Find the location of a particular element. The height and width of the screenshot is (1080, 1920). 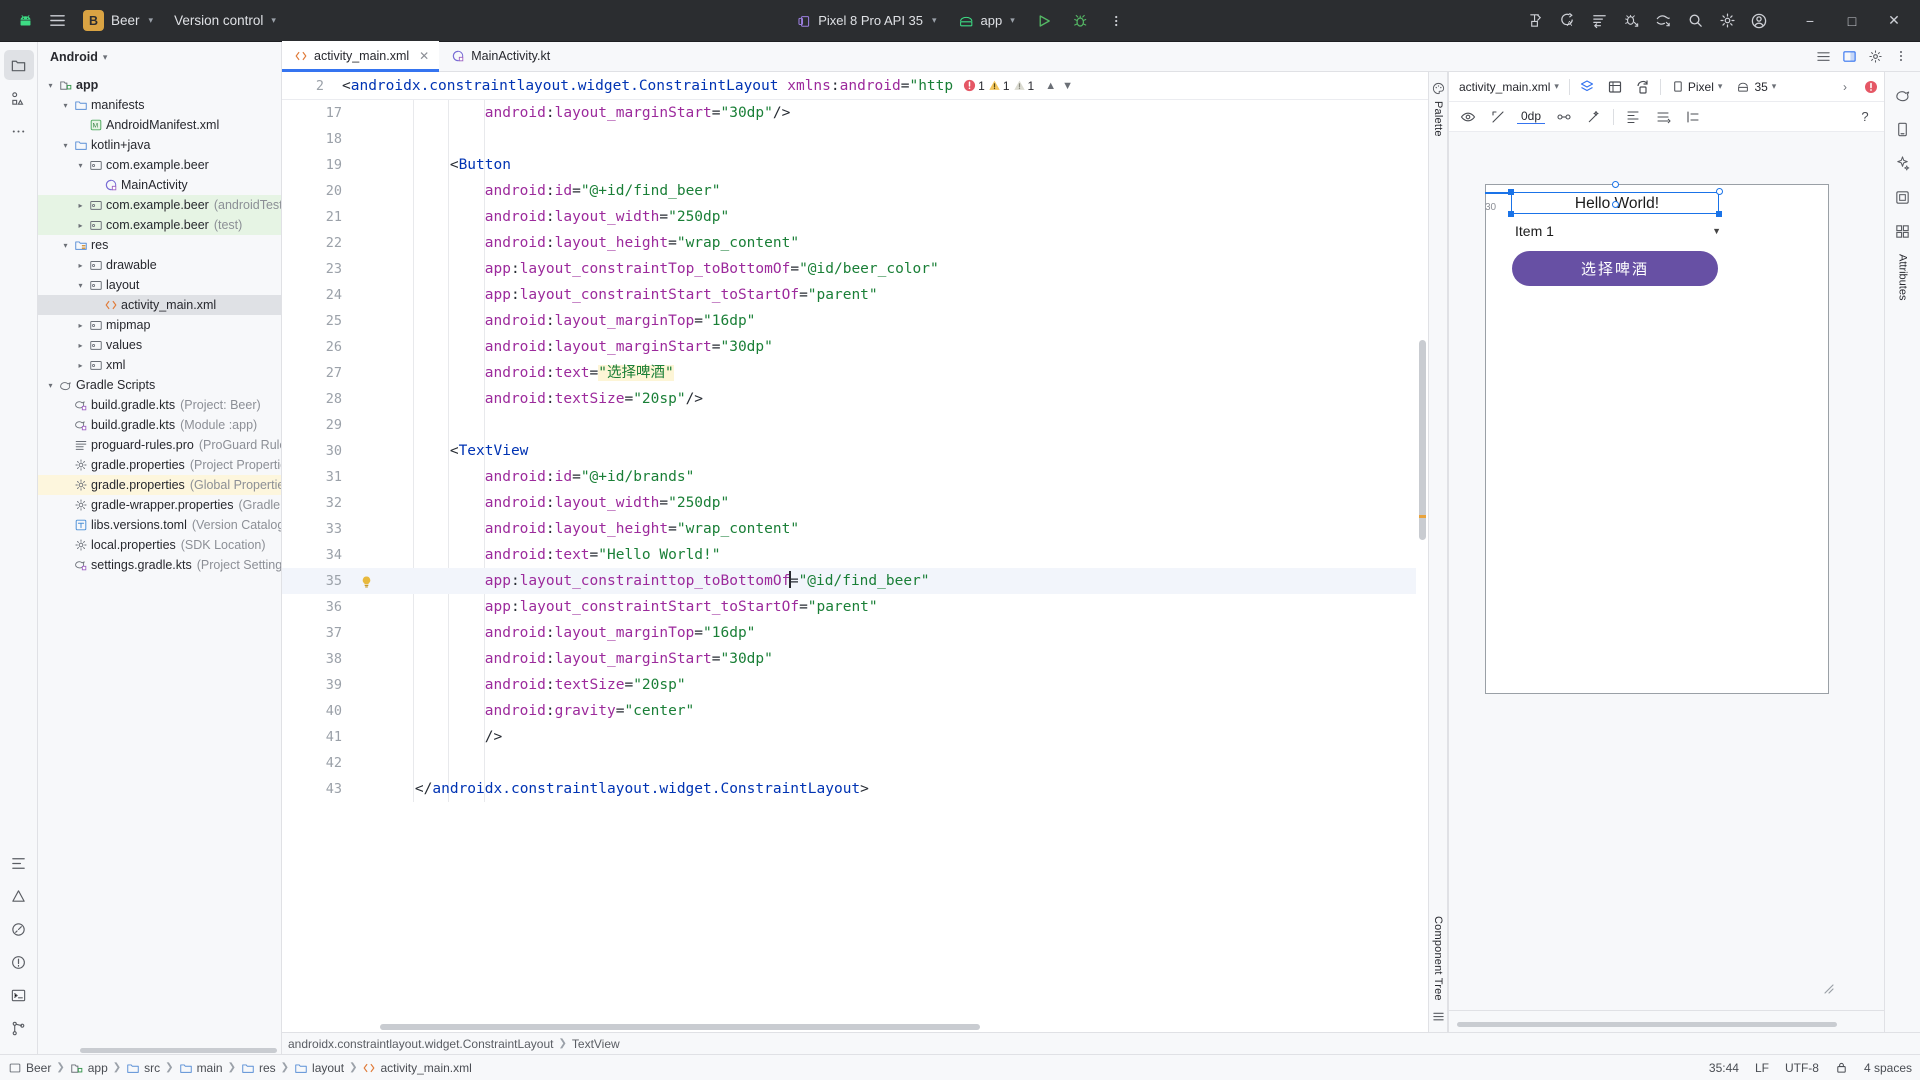

api-selector: 35 ▾ is located at coordinates (1756, 87).